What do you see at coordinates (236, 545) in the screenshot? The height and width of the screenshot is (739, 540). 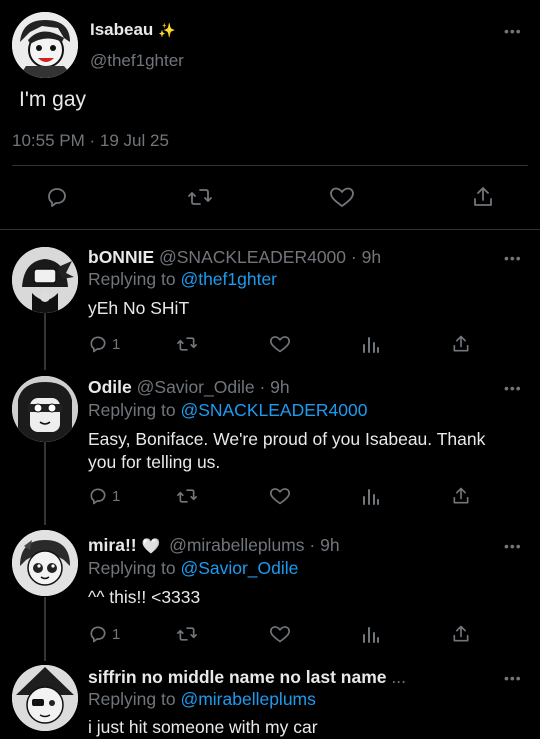 I see `reply-author-handle: @mirabelleplums` at bounding box center [236, 545].